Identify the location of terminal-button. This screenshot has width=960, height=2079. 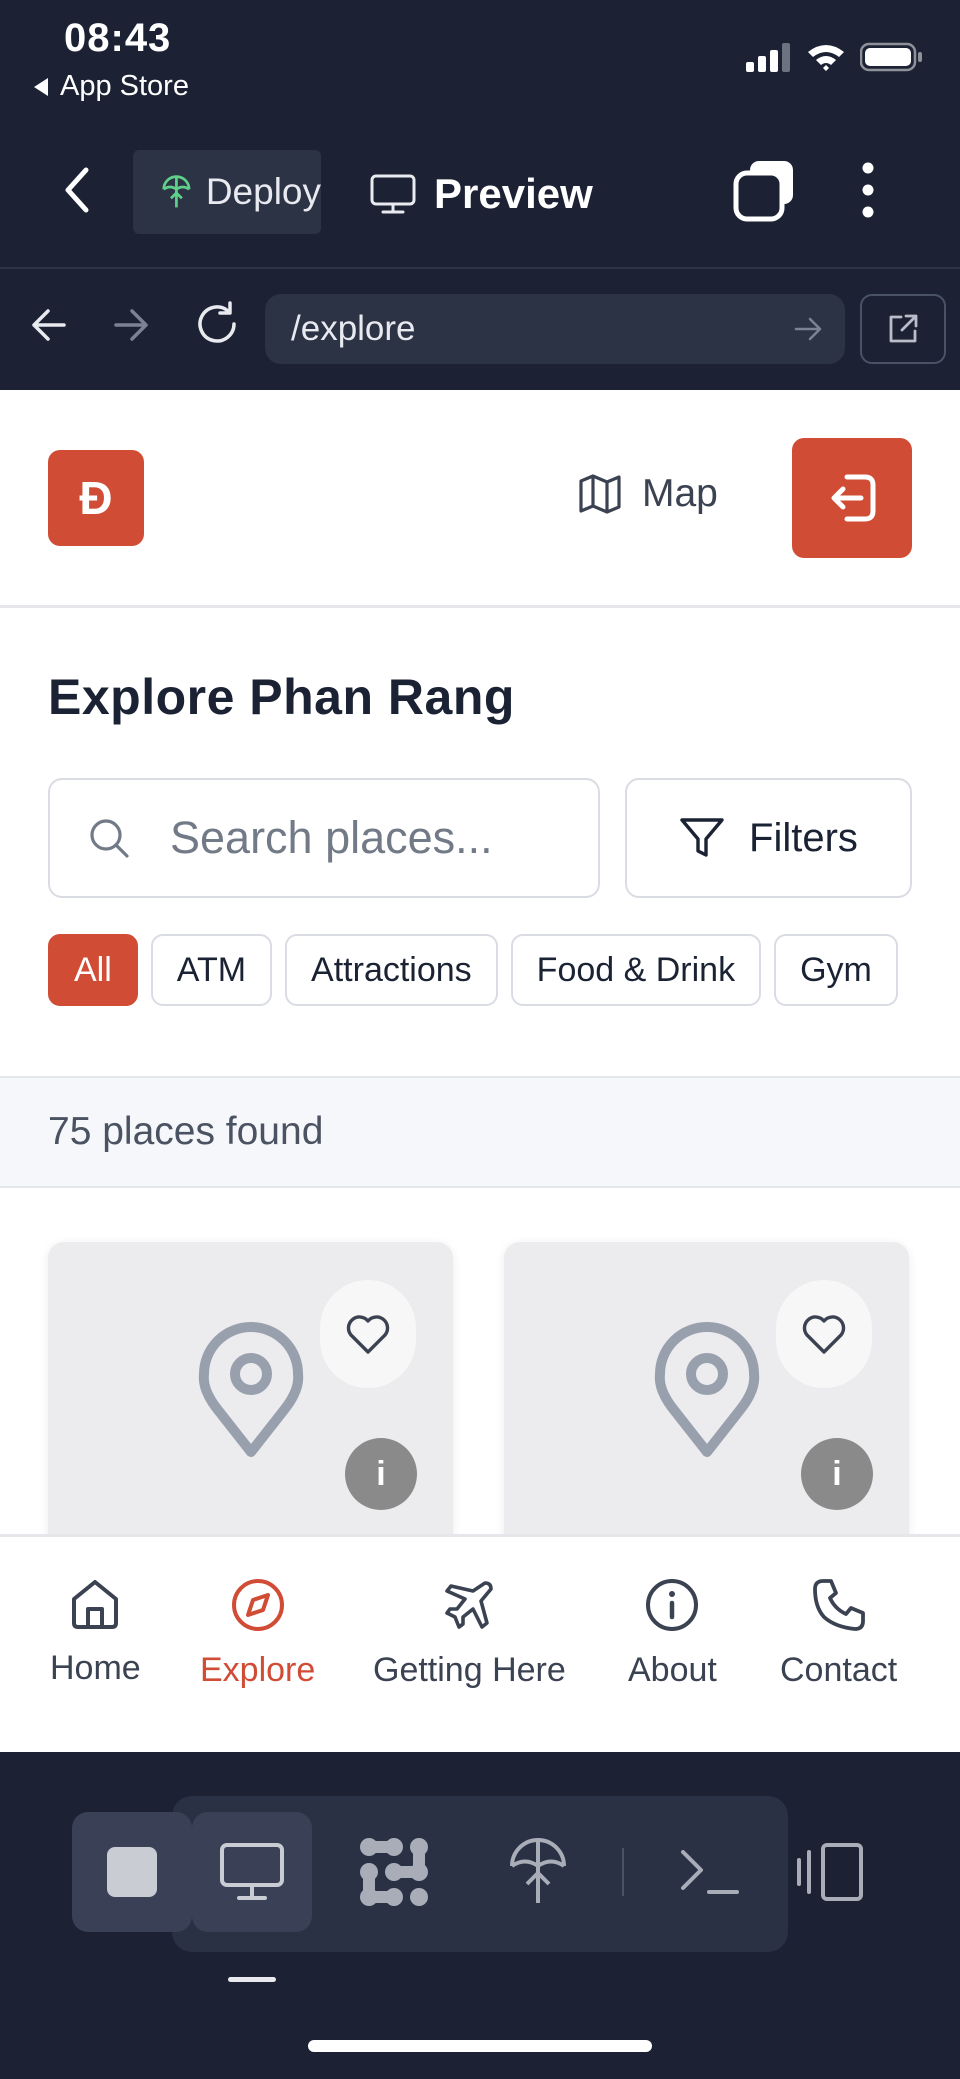
(710, 1872).